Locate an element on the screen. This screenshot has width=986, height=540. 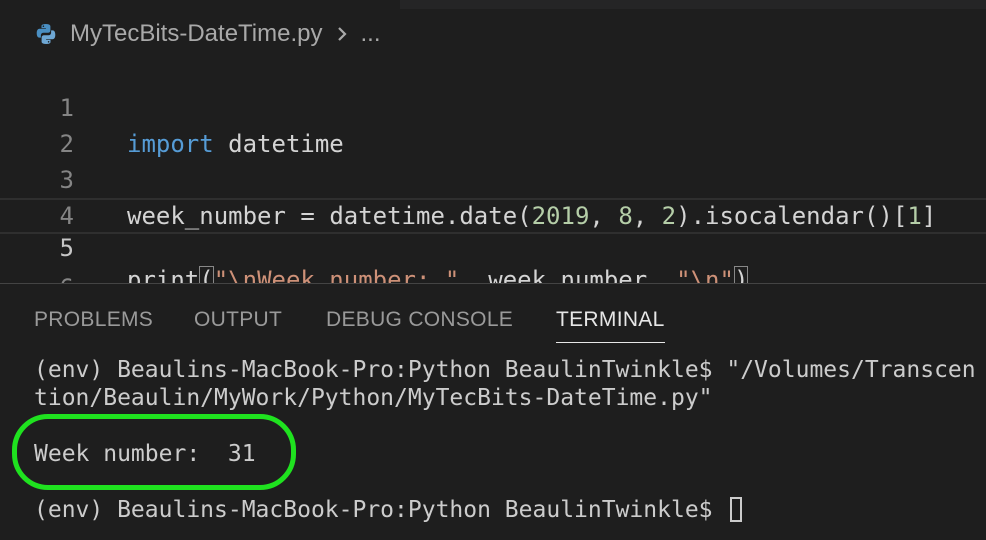
breadcrumb-filename: MyTecBits-DateTime.py is located at coordinates (196, 34).